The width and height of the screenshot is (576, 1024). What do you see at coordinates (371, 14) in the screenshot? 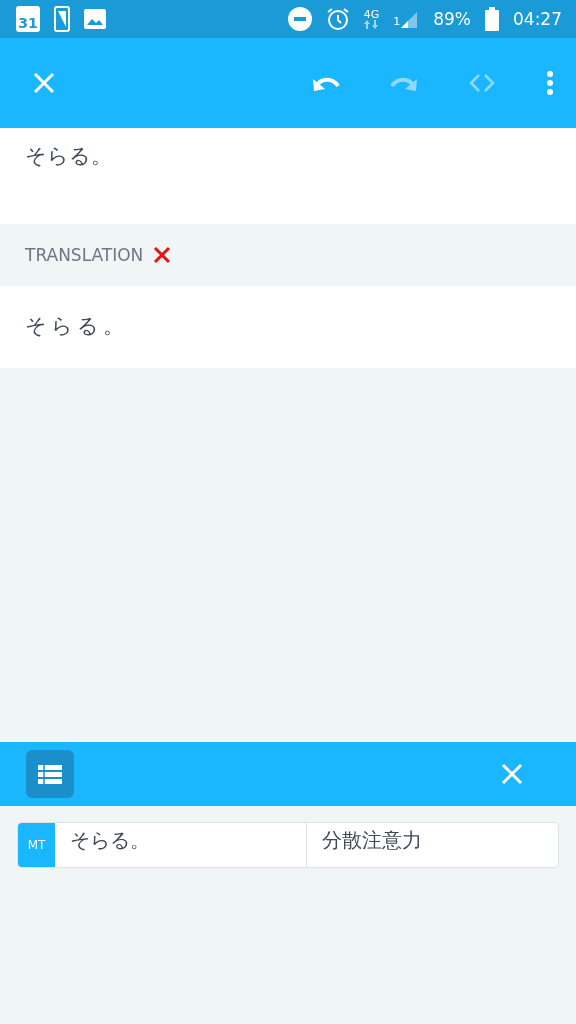
I see `network-type: 4G` at bounding box center [371, 14].